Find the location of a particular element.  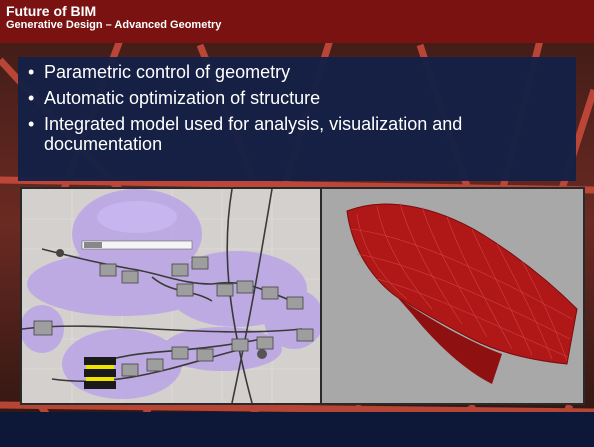

bullet-item: Automatic optimization of structure is located at coordinates (301, 98).